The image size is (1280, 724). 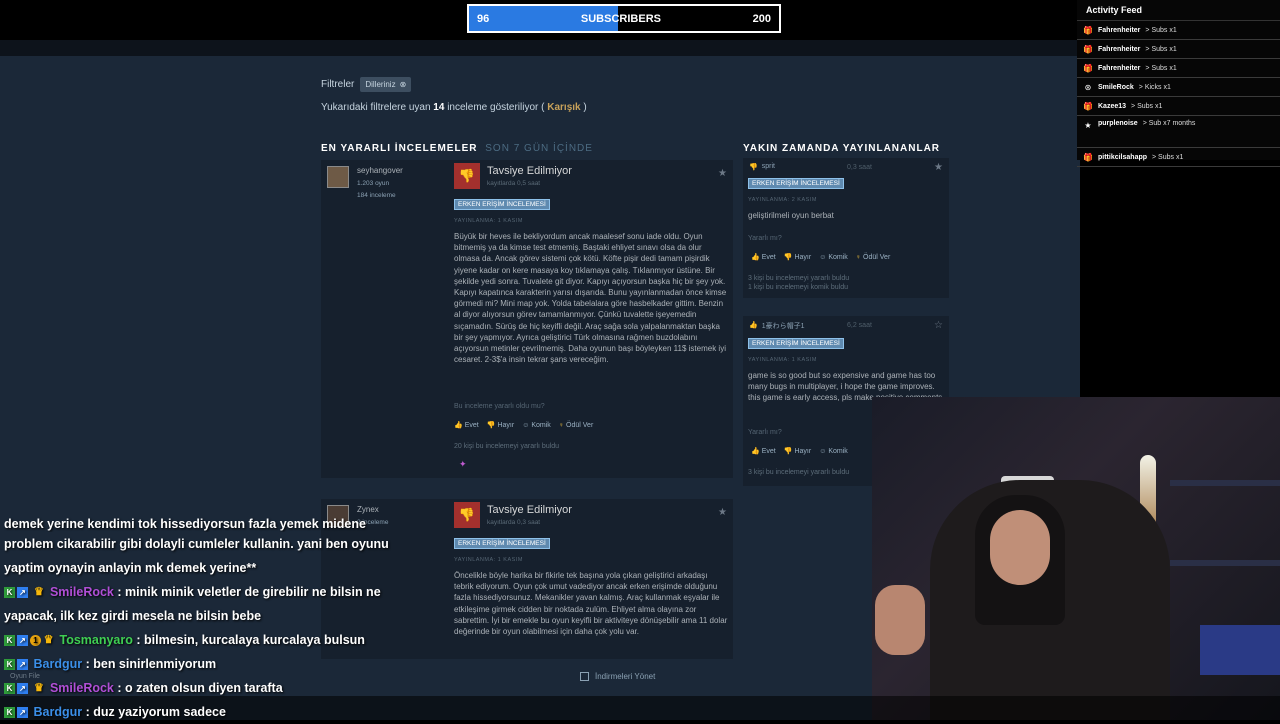 What do you see at coordinates (250, 640) in the screenshot?
I see `chat-text: : bilmesin, kurcalaya kurcalaya bulsun` at bounding box center [250, 640].